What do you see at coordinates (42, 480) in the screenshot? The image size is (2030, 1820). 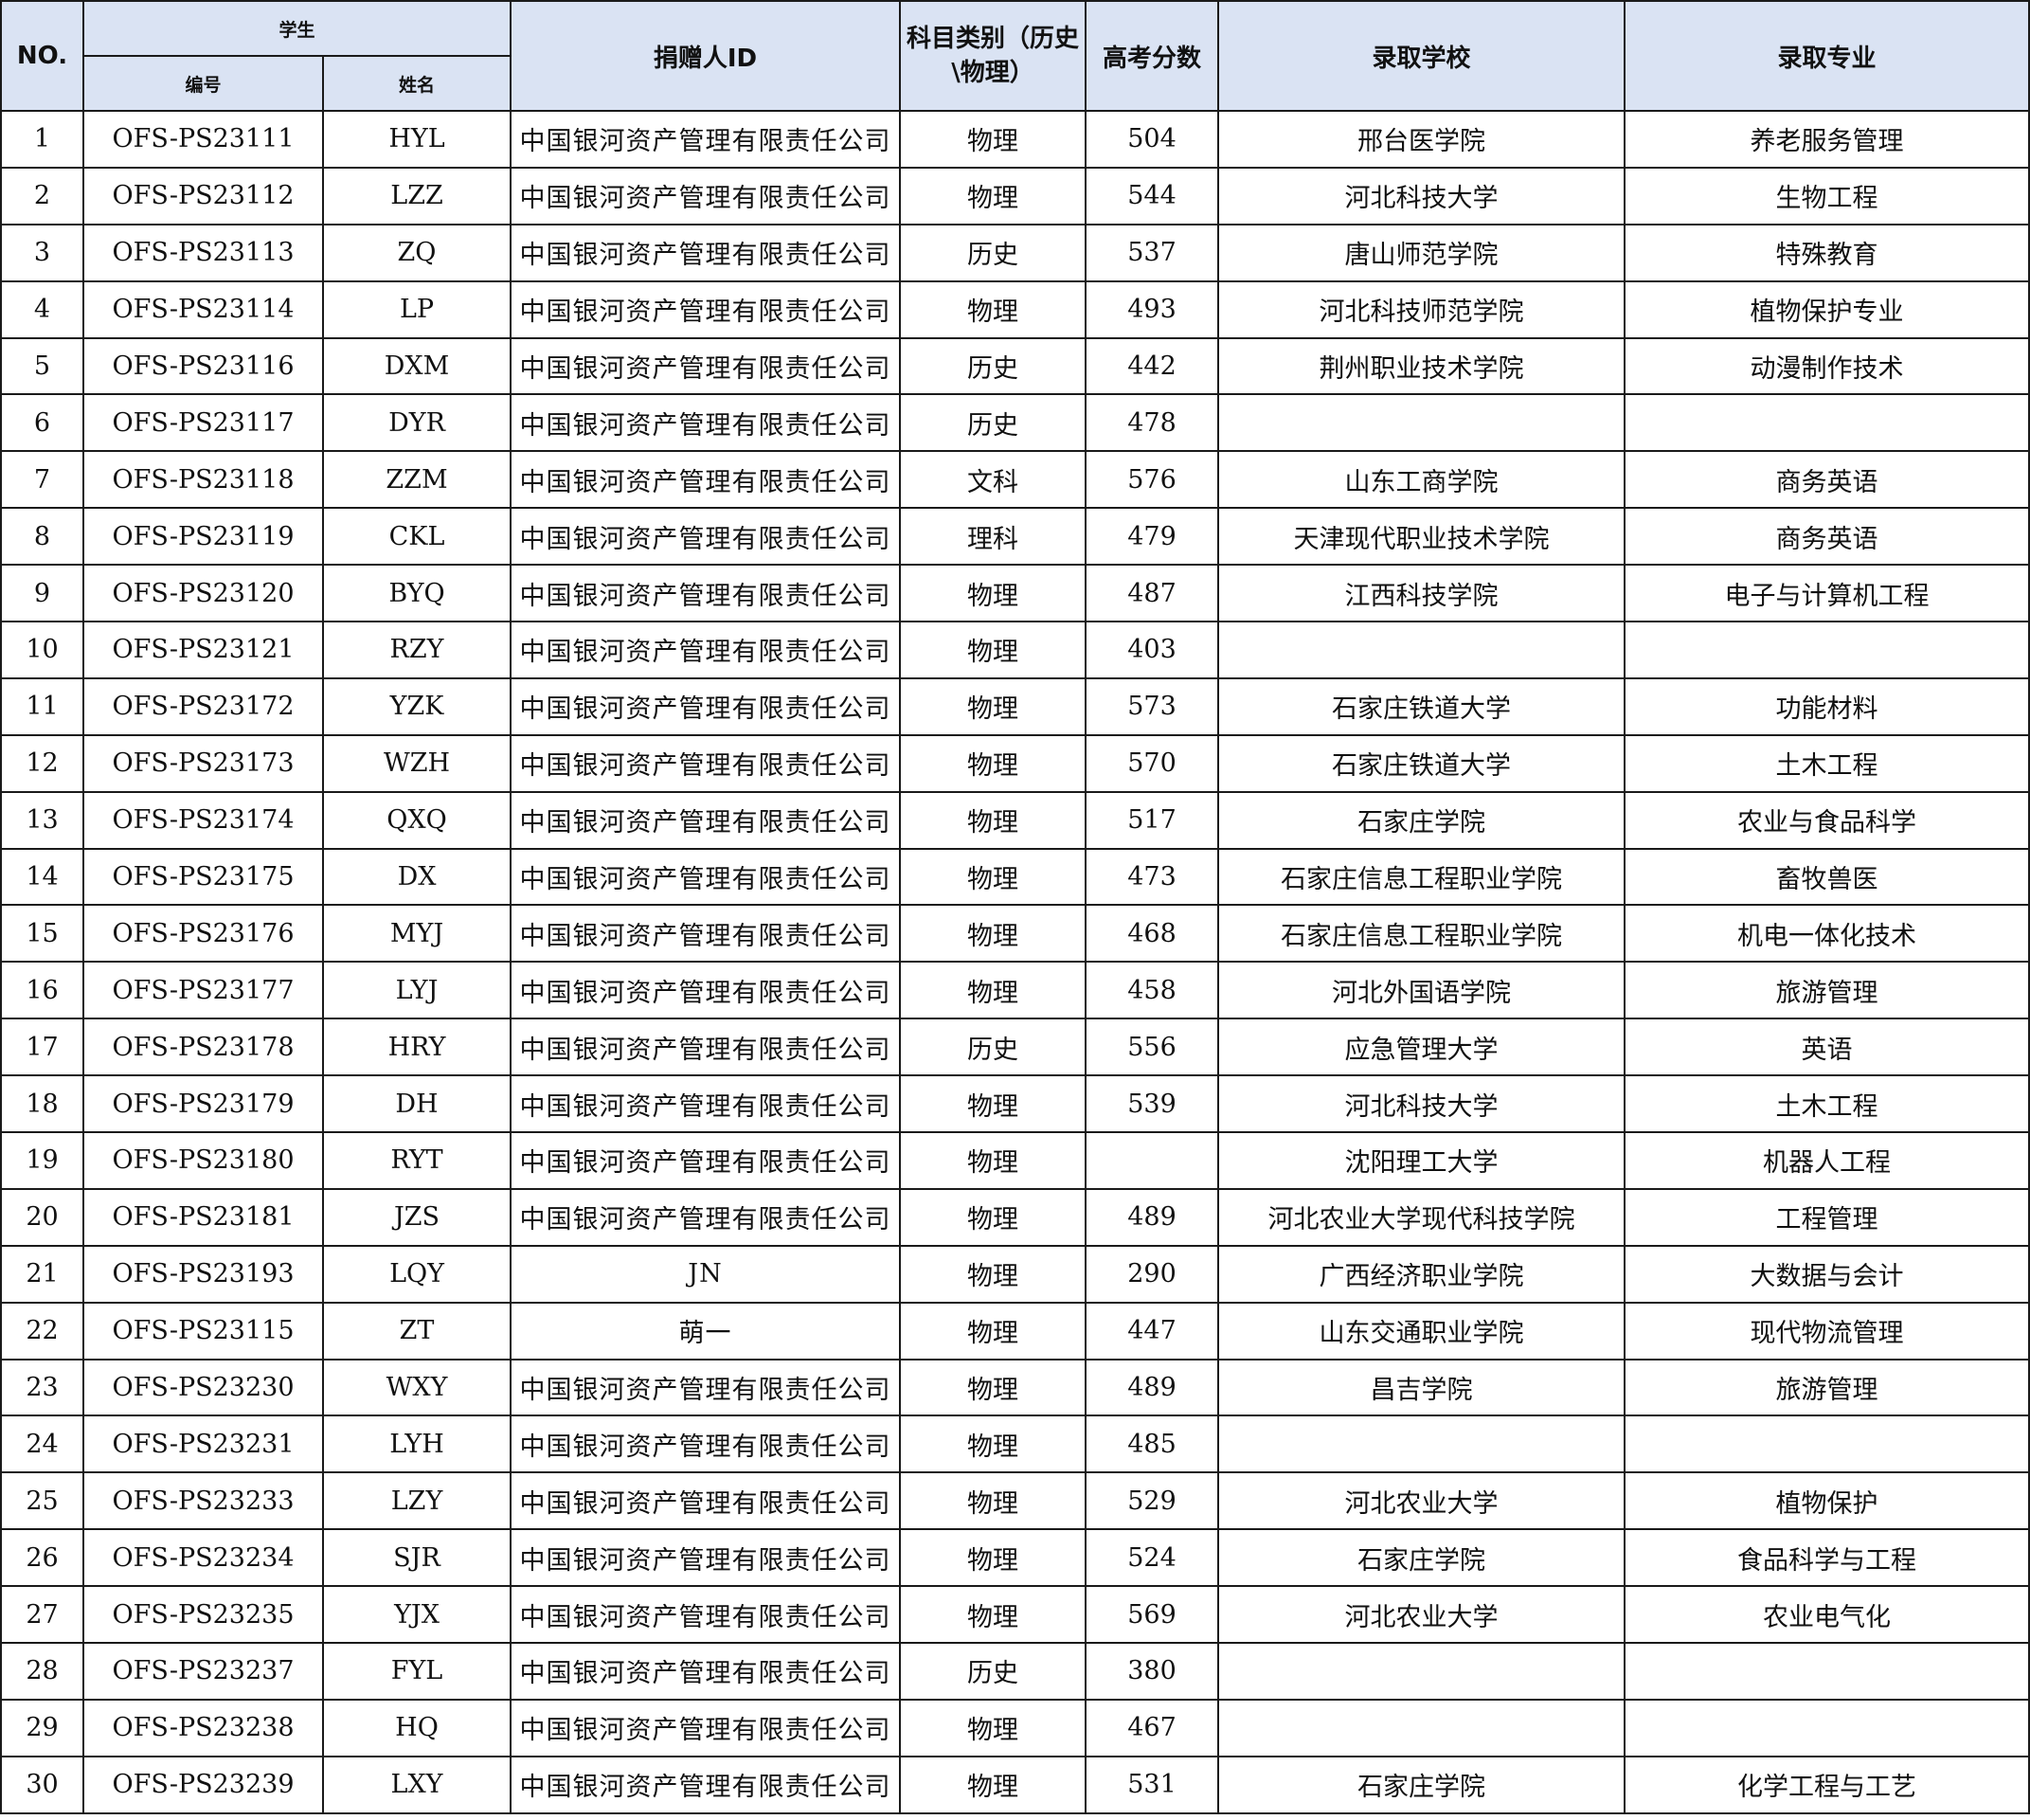 I see `cell-no: 7` at bounding box center [42, 480].